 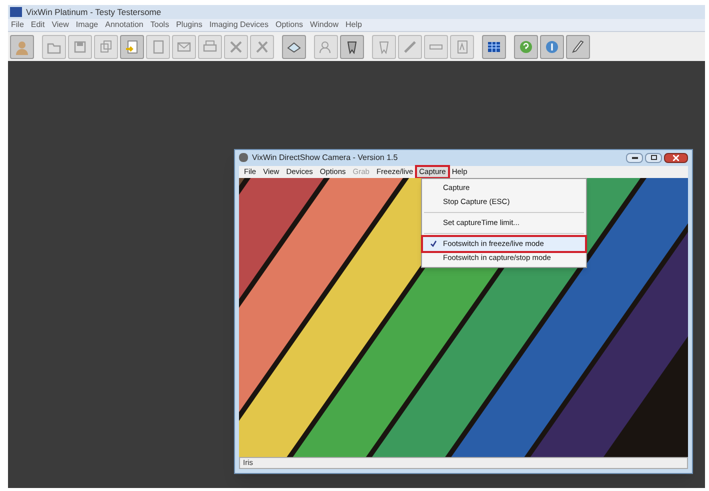 I want to click on window-title: VixWin DirectShow Camera - Version 1.5, so click(x=325, y=158).